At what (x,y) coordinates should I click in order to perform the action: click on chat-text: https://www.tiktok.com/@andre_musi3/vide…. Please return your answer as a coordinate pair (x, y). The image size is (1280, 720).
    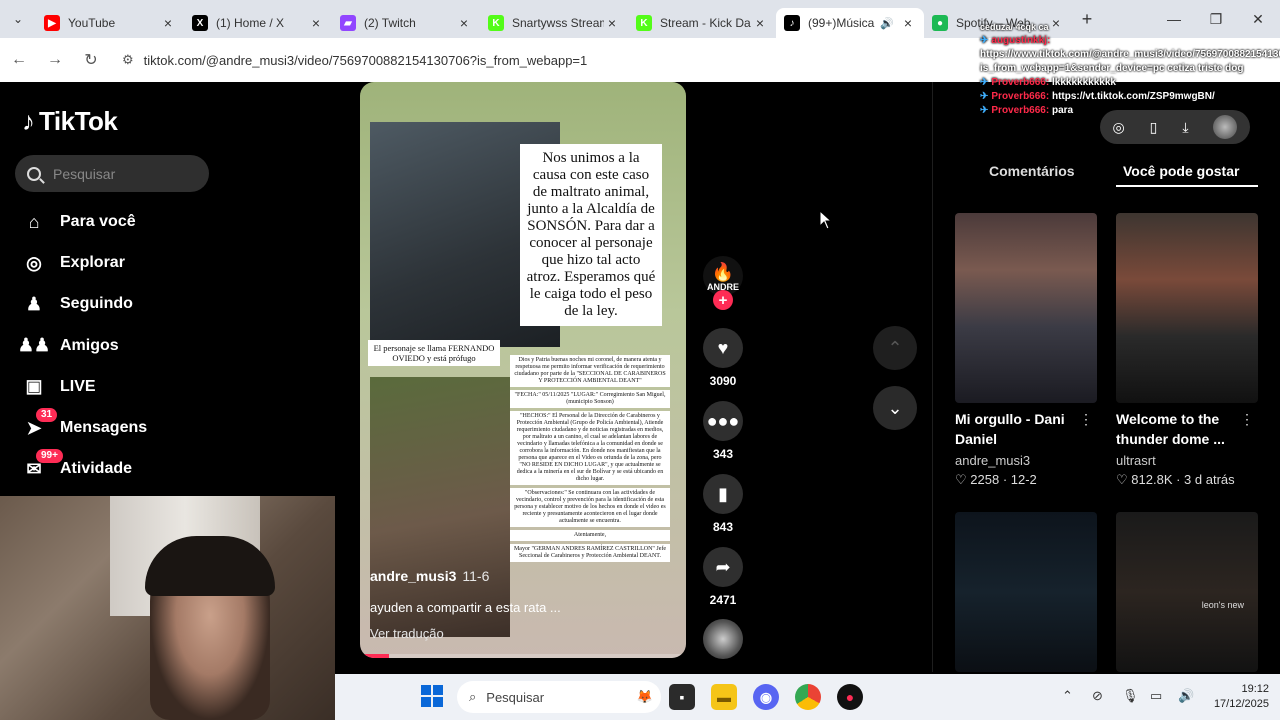
    Looking at the image, I should click on (1130, 61).